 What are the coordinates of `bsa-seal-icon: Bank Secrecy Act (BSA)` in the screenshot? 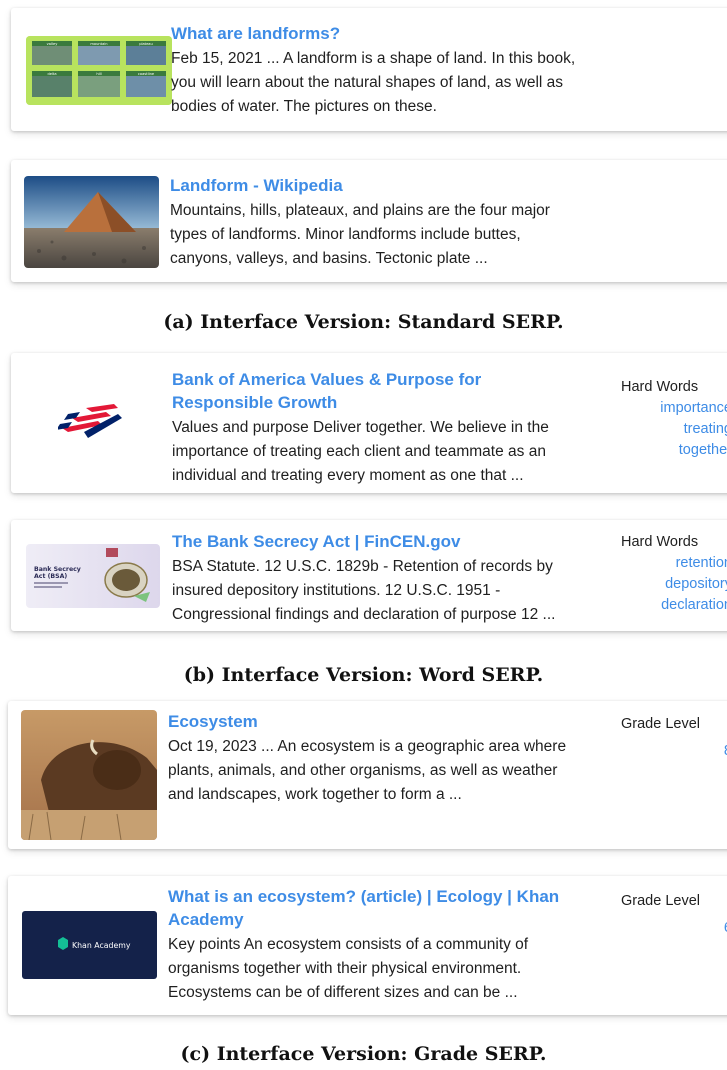 It's located at (92, 575).